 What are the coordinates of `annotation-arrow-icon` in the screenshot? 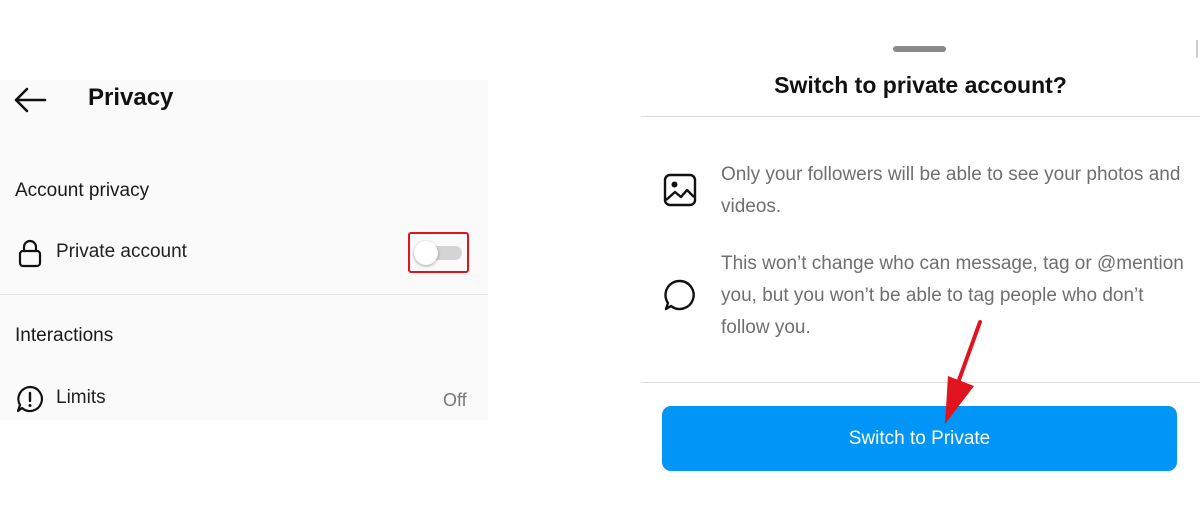 It's located at (963, 372).